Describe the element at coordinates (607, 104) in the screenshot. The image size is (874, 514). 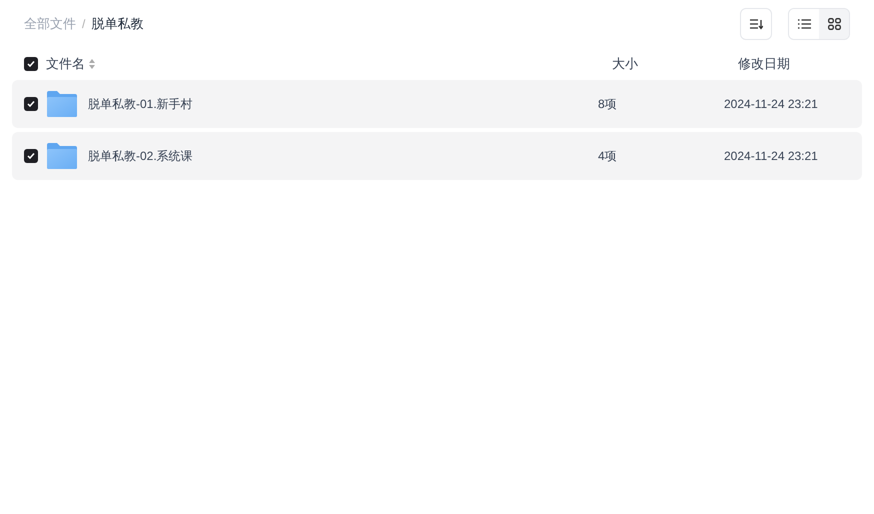
I see `item-count: 8项` at that location.